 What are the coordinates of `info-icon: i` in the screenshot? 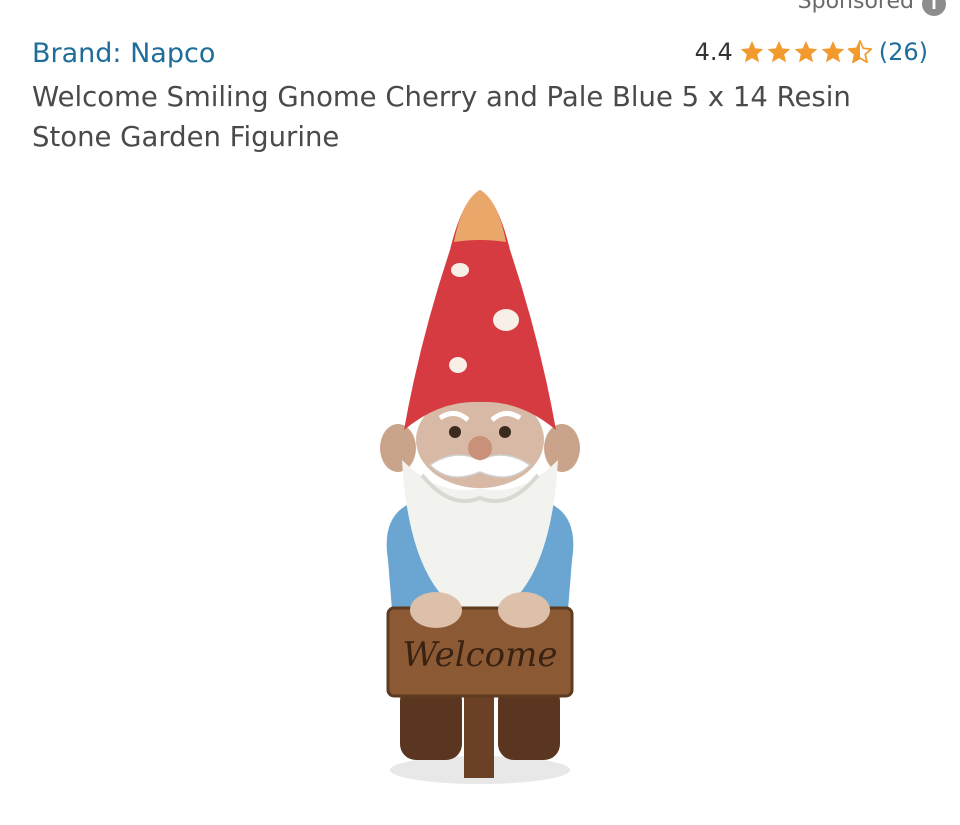 It's located at (934, 8).